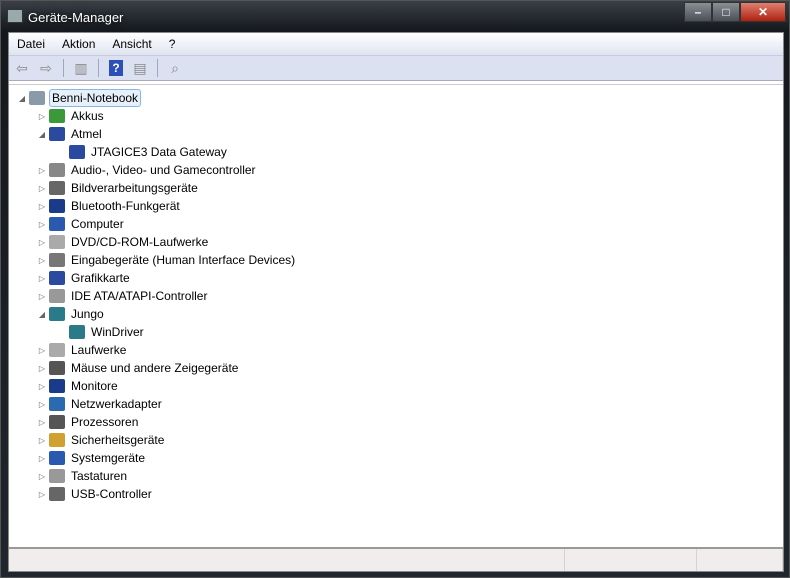 The width and height of the screenshot is (790, 578). I want to click on tree-item-label: Audio-, Video- und Gamecontroller, so click(163, 170).